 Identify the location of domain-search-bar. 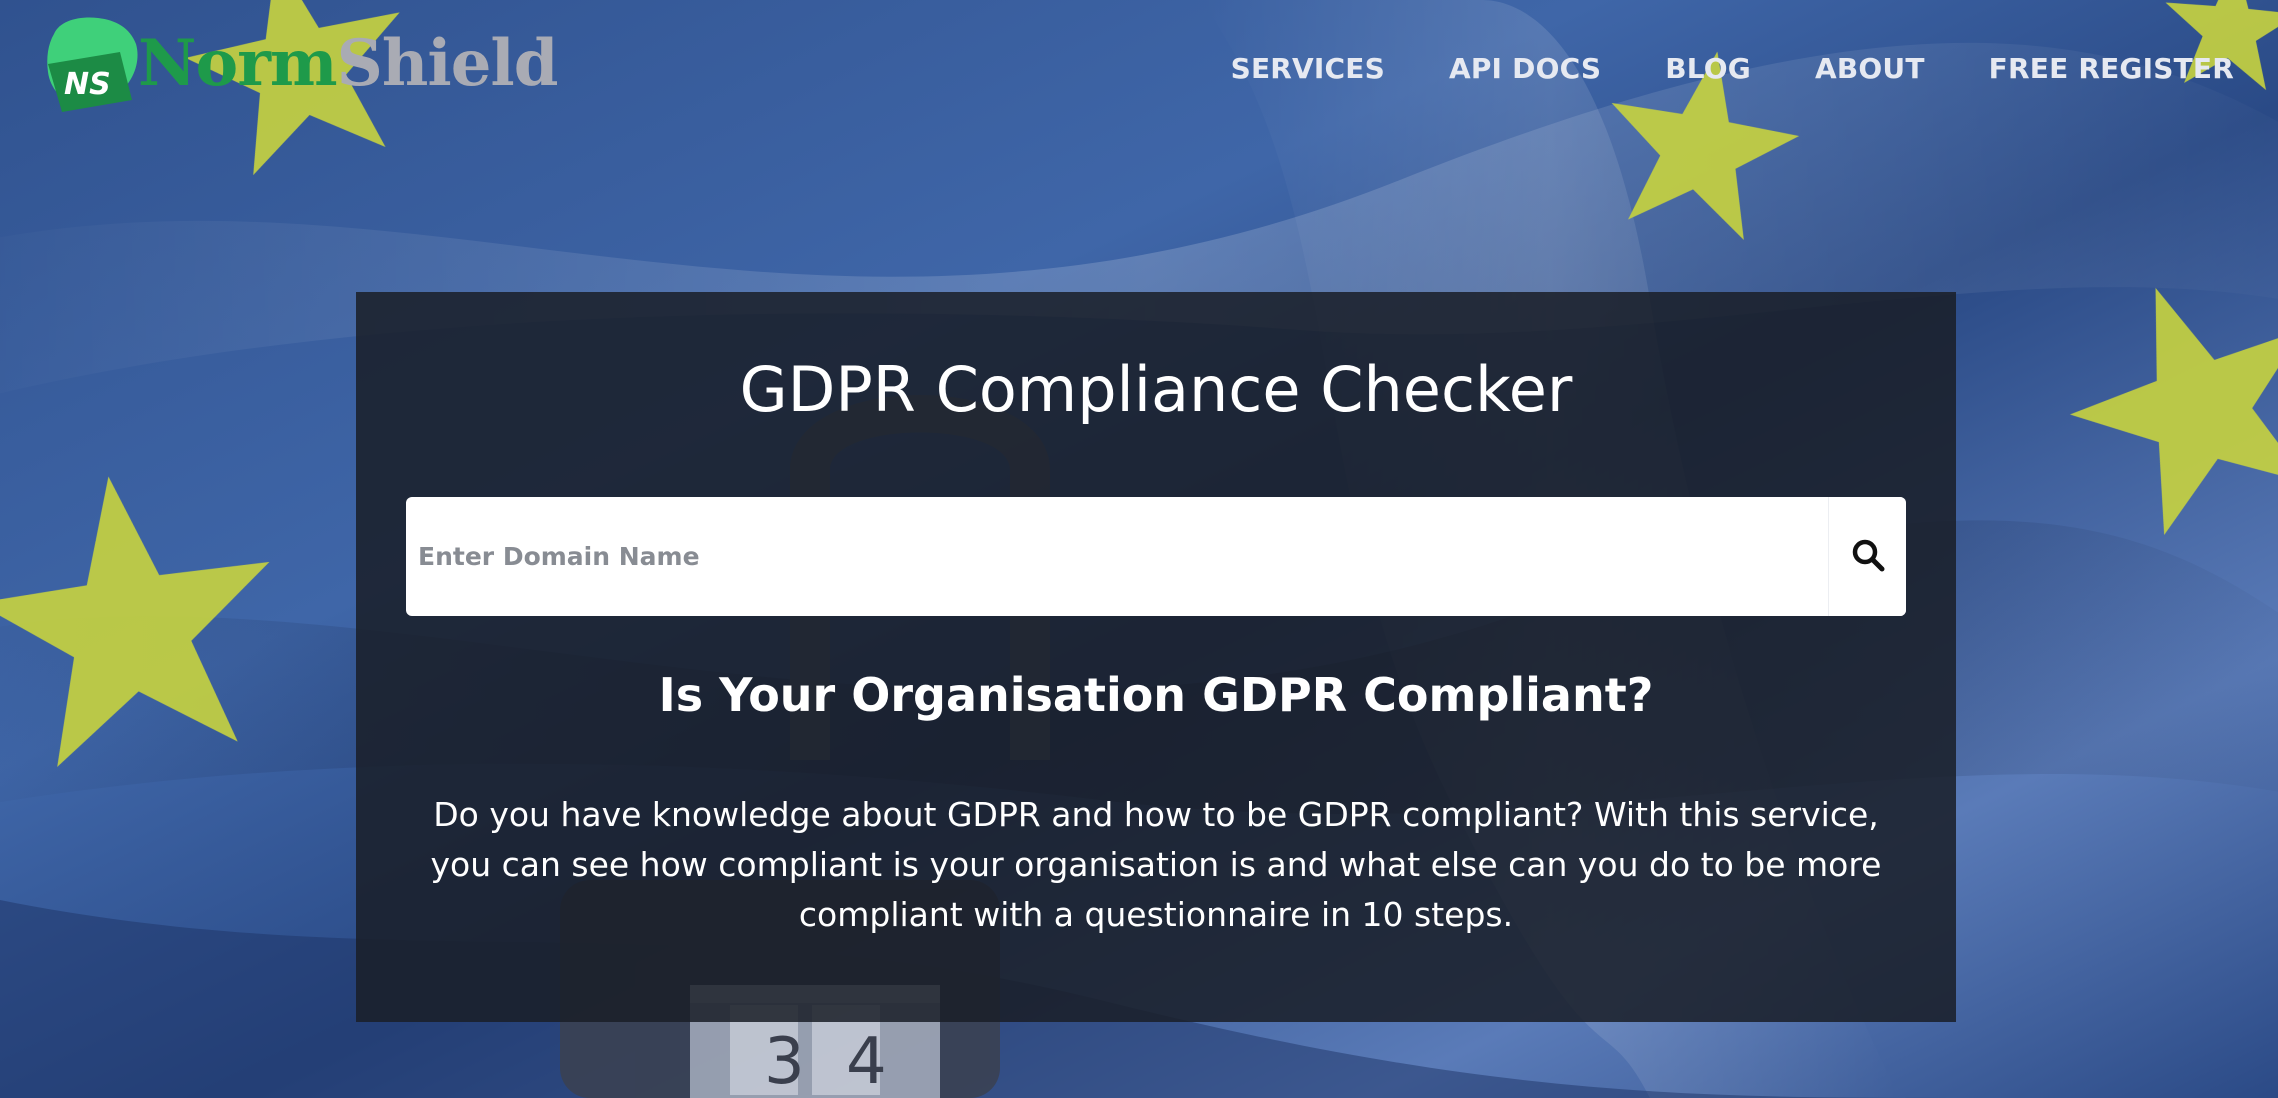
(1156, 556).